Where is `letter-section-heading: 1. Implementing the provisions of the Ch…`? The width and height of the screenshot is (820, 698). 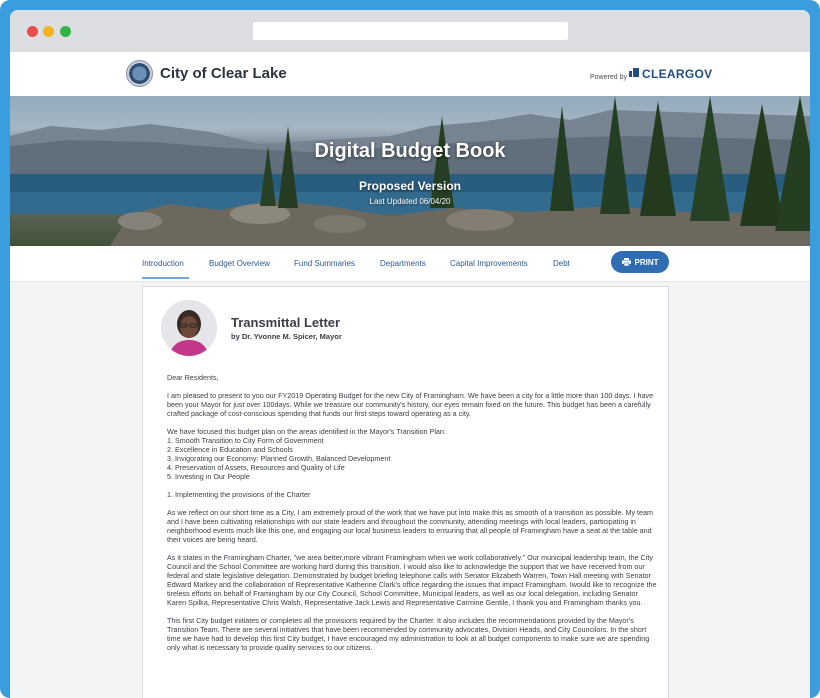 letter-section-heading: 1. Implementing the provisions of the Ch… is located at coordinates (239, 494).